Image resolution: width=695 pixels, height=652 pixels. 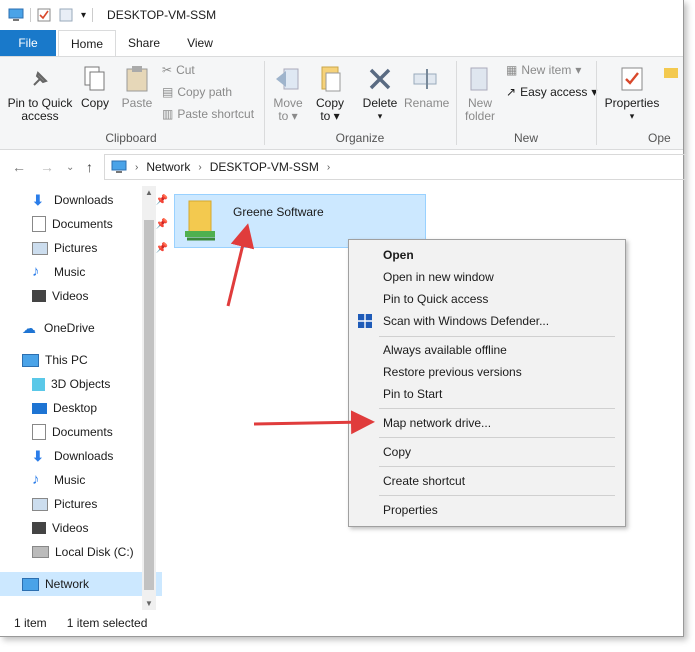 I want to click on nav-label: Documents, so click(x=82, y=224).